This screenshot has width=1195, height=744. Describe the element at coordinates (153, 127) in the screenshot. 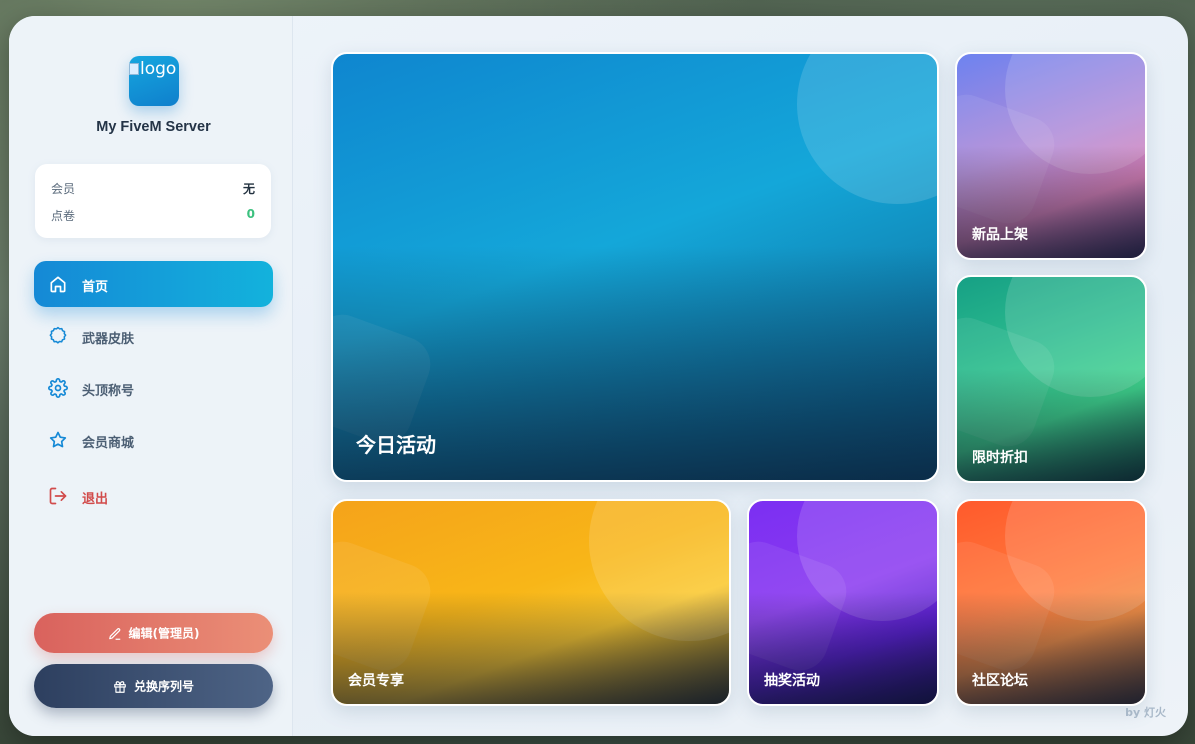

I see `server-name: My FiveM Server` at that location.